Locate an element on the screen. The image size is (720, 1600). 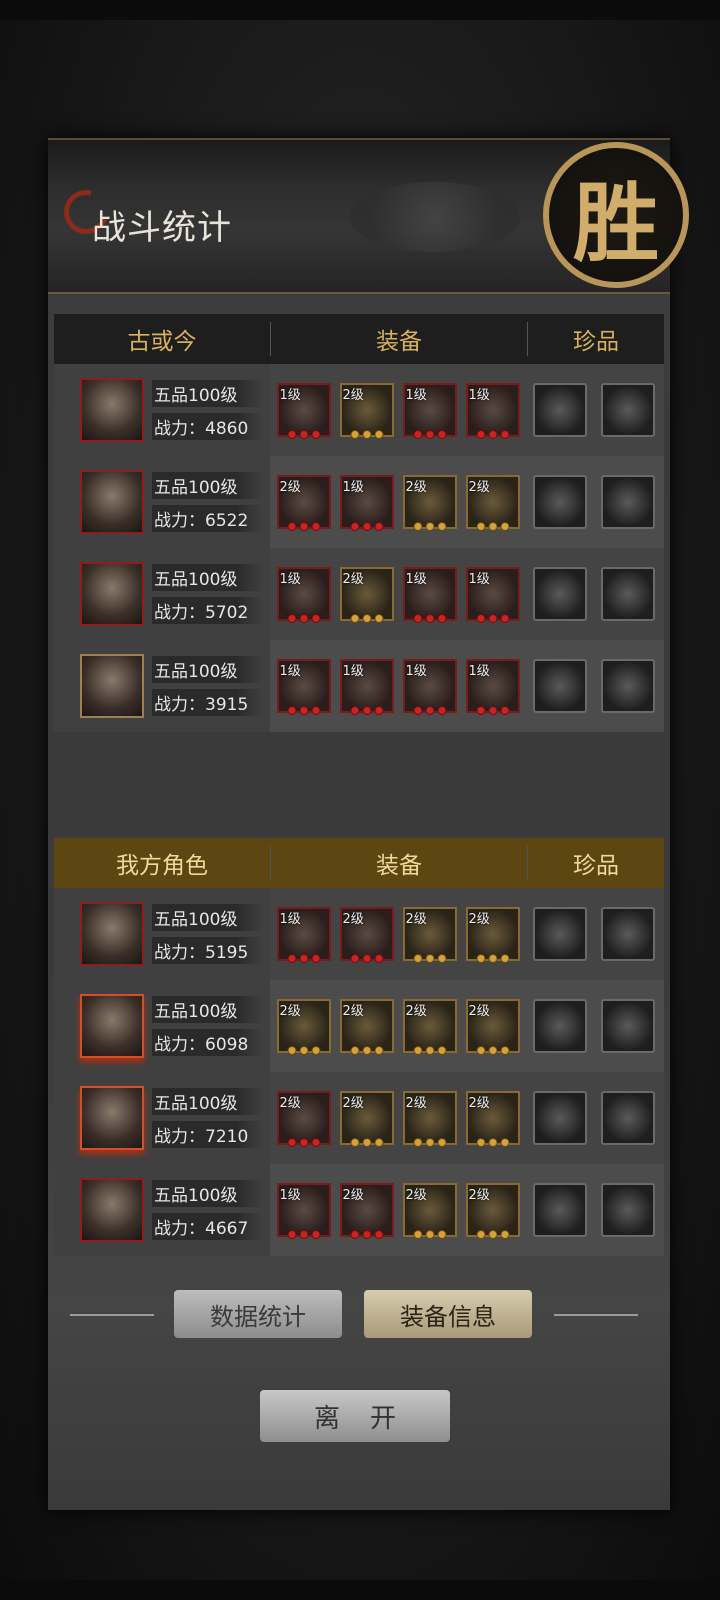
table-row: 五品100级 战力：6522 2级 1级 2级 2级 is located at coordinates (359, 502).